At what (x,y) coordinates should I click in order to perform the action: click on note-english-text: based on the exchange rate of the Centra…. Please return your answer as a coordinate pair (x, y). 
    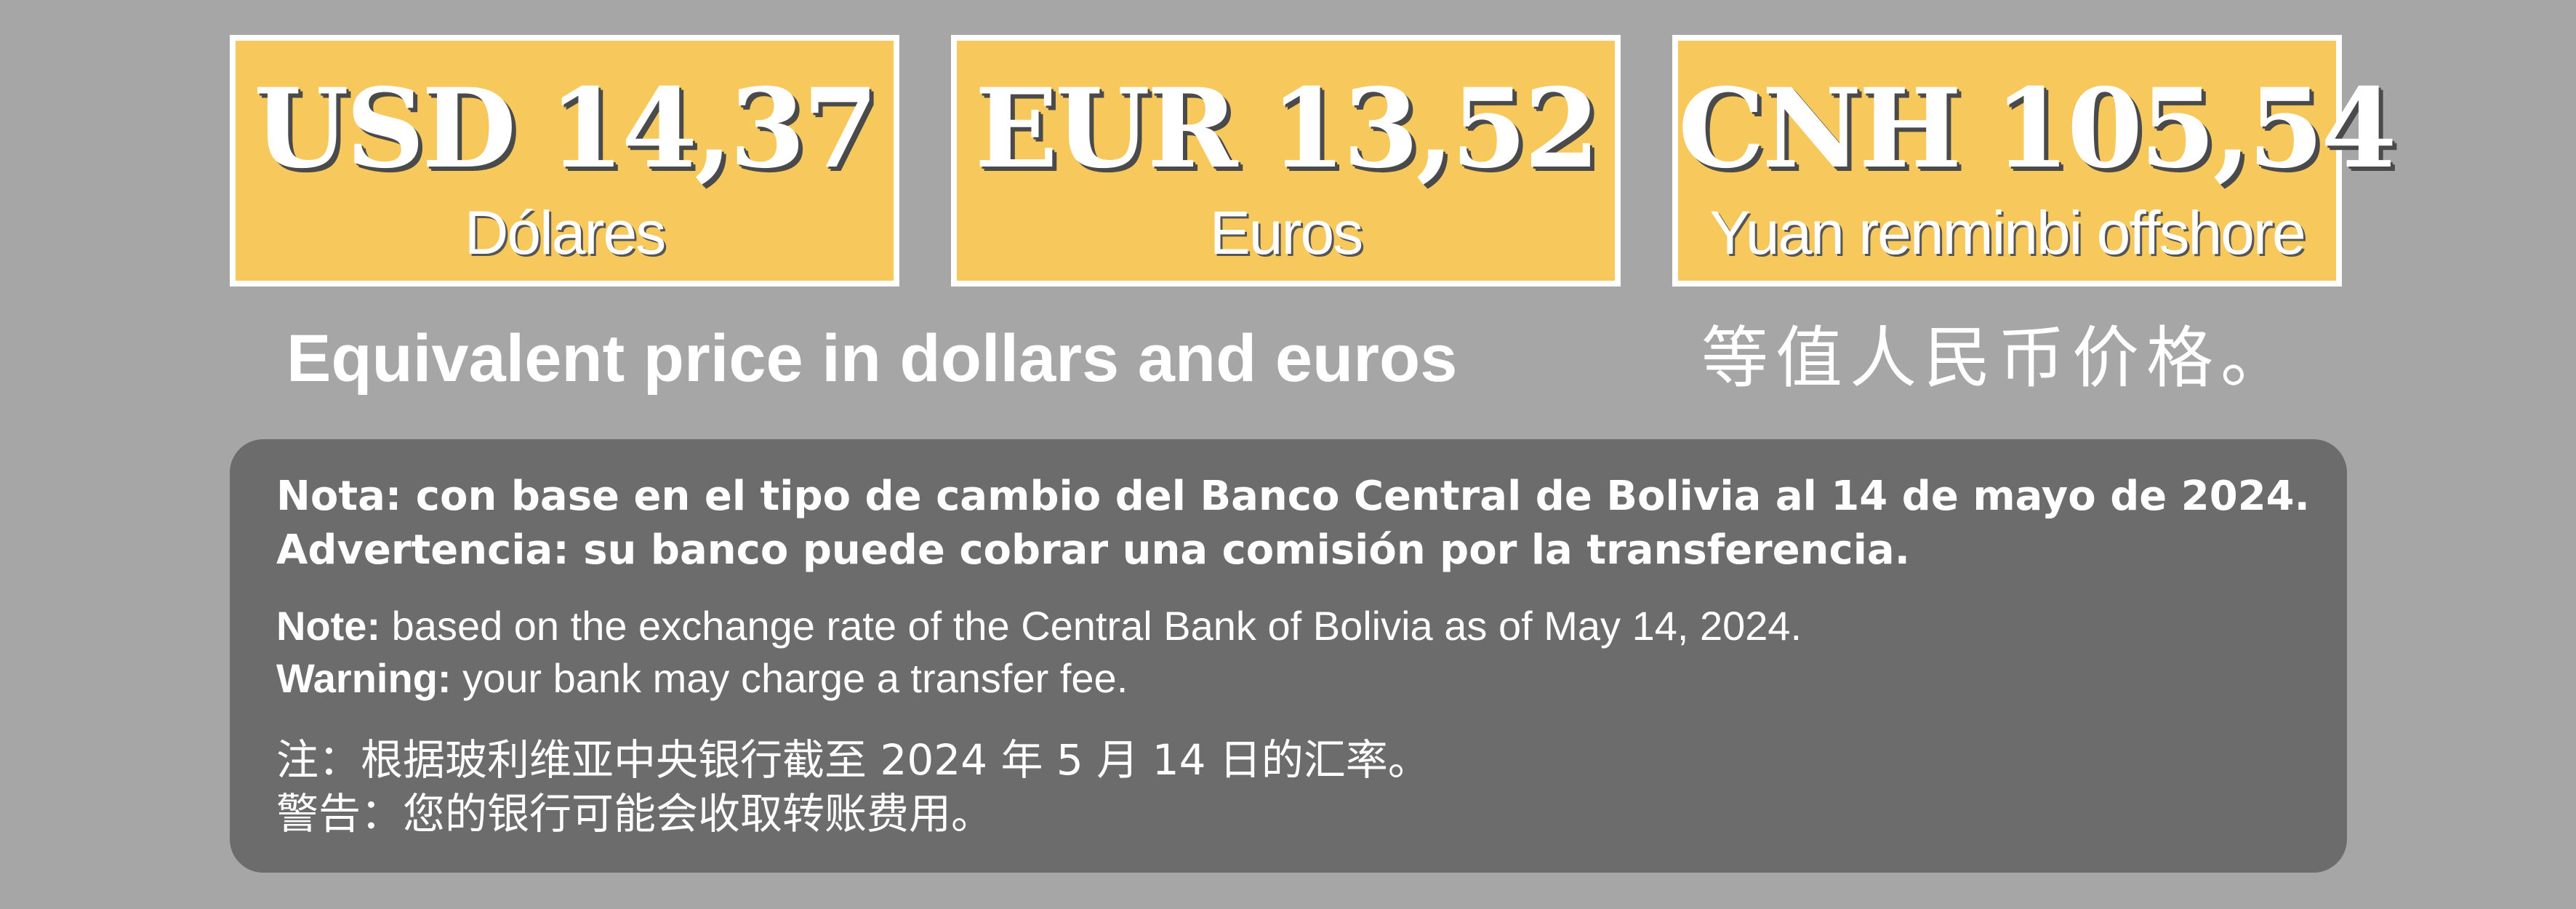
    Looking at the image, I should click on (1091, 626).